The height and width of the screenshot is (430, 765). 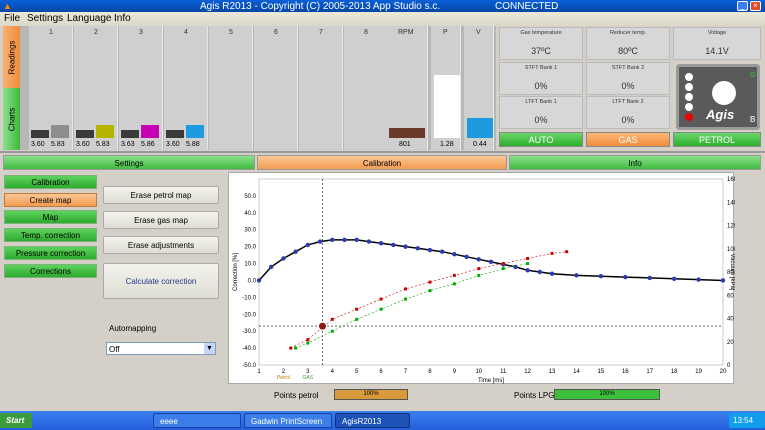 What do you see at coordinates (129, 162) in the screenshot?
I see `tab-settings: Settings` at bounding box center [129, 162].